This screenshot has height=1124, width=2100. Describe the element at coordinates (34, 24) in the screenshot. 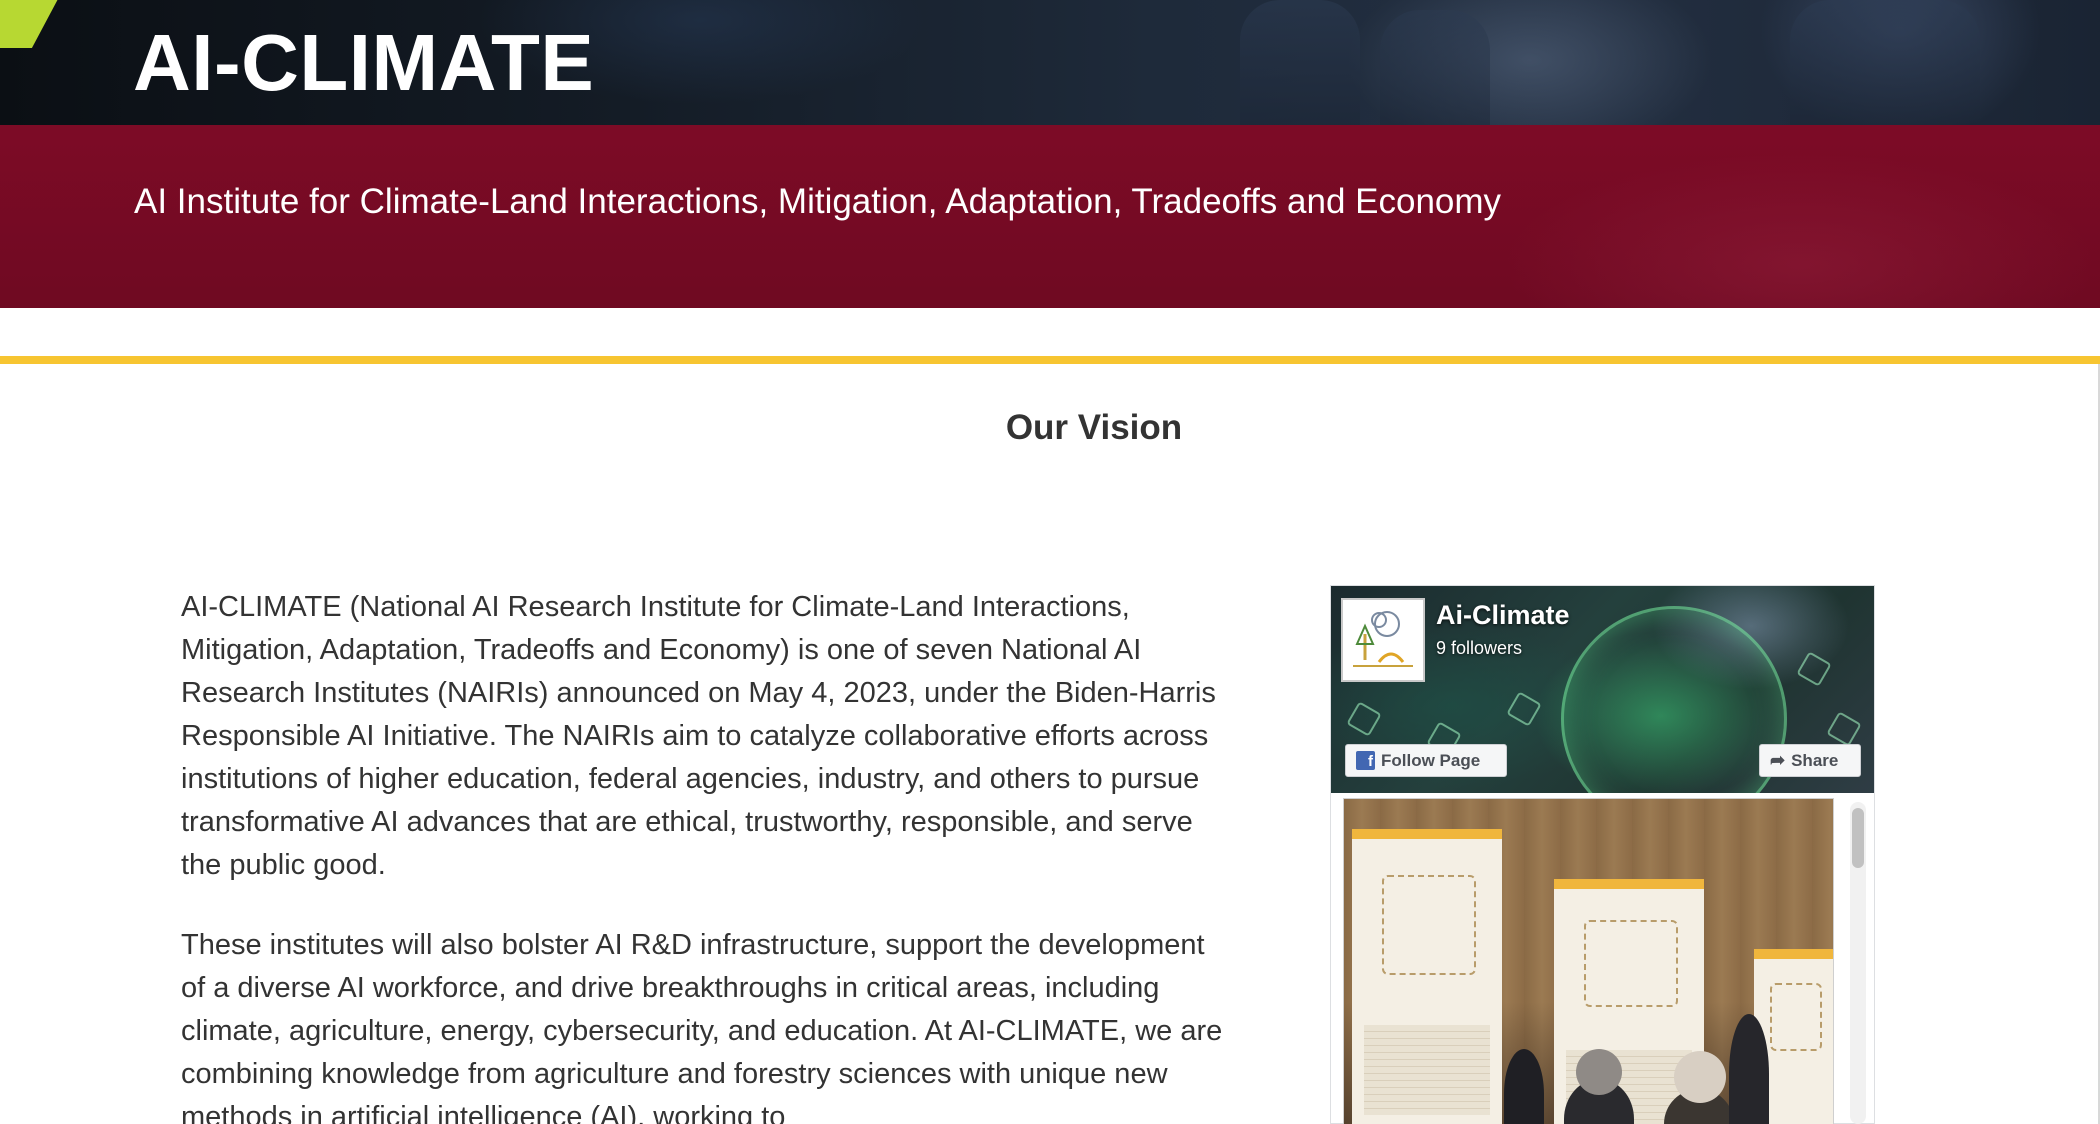

I see `hero-accent-shape` at that location.